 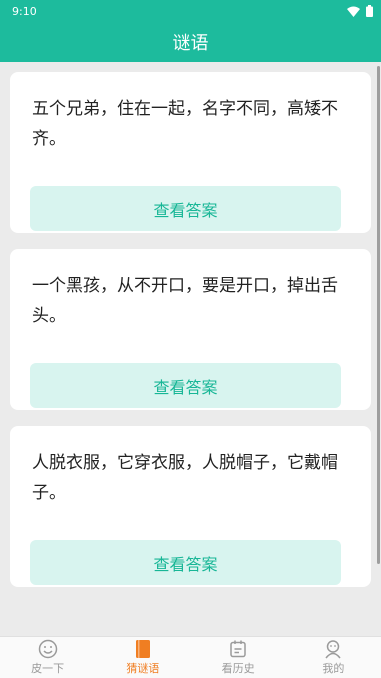 I want to click on tab-wo-de: 我的, so click(x=333, y=657).